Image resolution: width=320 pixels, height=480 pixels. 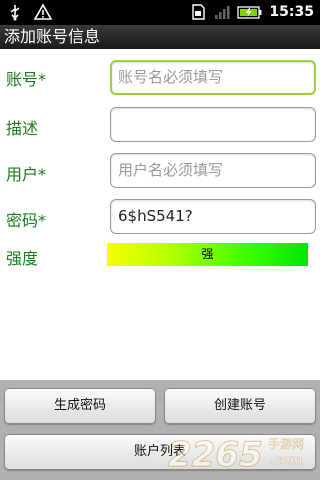 I want to click on description-input, so click(x=213, y=124).